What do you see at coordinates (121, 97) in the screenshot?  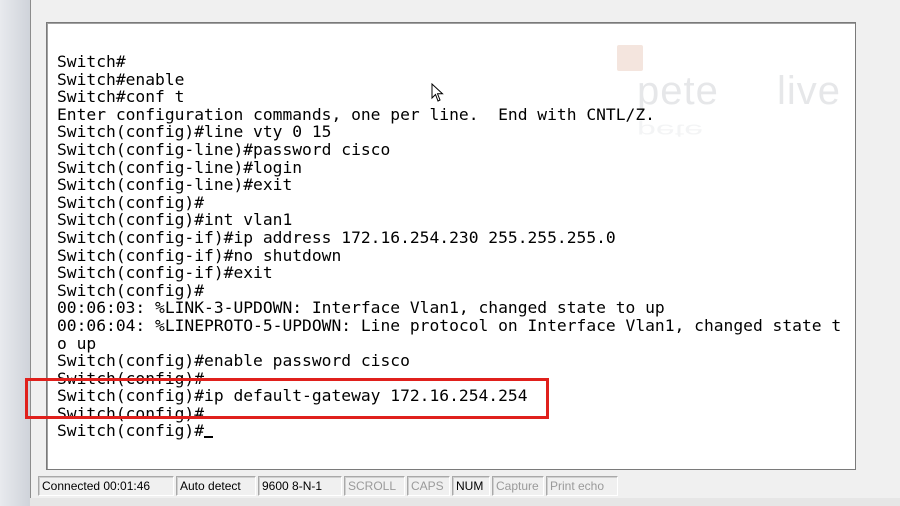 I see `terminal-line: Switch#conf t` at bounding box center [121, 97].